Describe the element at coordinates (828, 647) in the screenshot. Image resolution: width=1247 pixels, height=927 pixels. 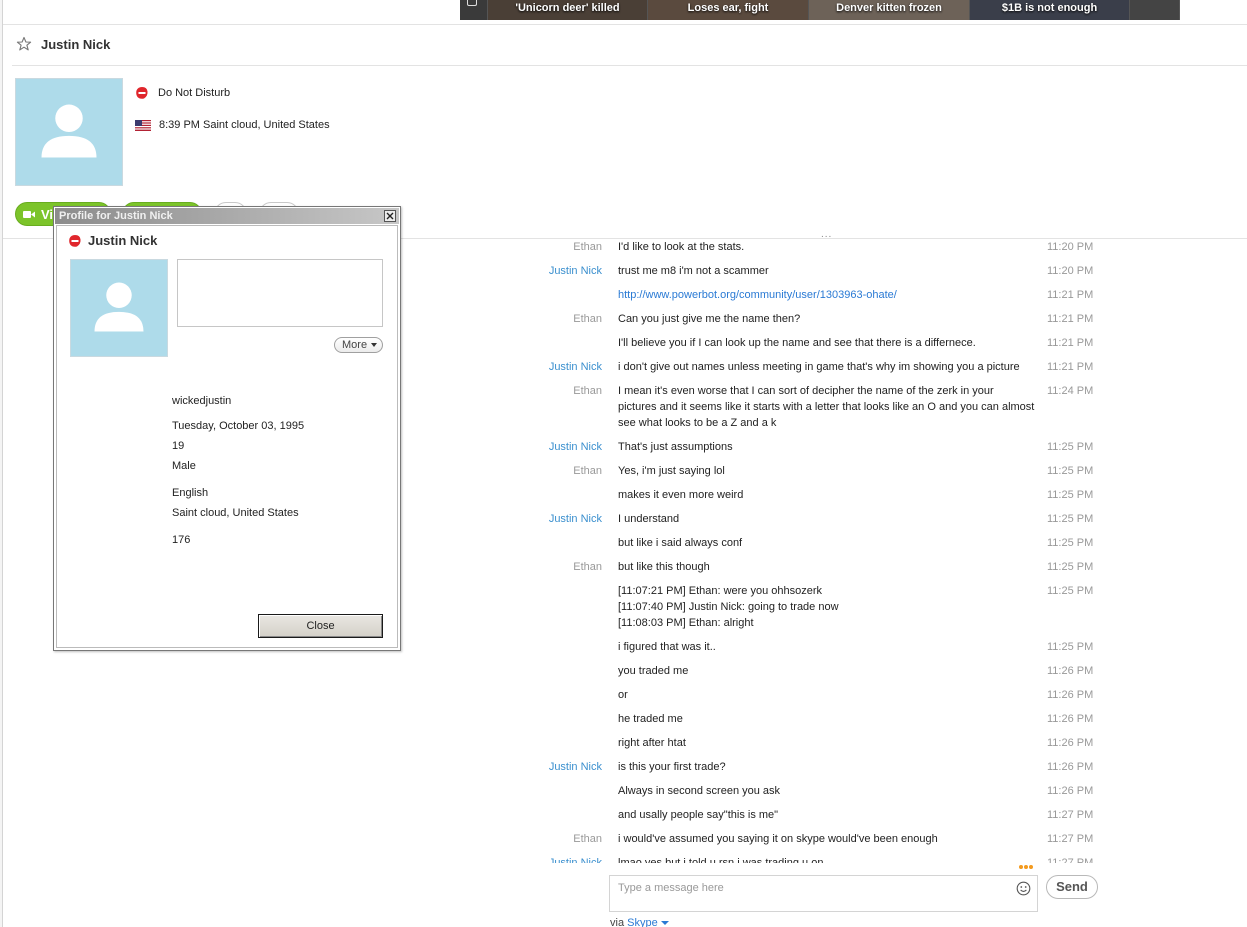
I see `message-text: i figured that was it..` at that location.